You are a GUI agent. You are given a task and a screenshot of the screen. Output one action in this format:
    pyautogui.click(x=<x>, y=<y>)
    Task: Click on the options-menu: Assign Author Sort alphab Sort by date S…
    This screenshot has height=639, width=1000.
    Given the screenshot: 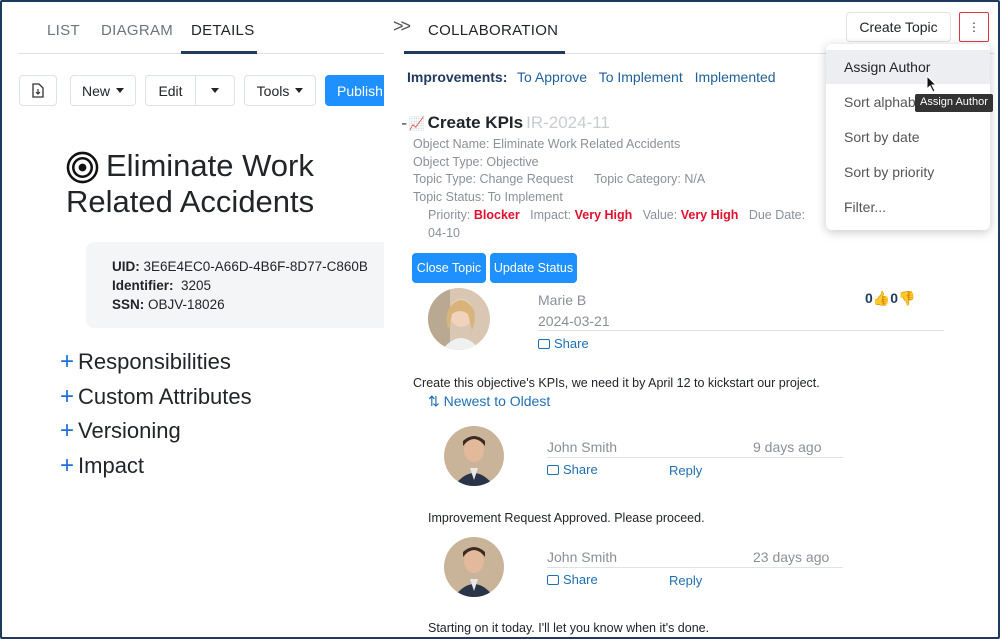 What is the action you would take?
    pyautogui.click(x=908, y=137)
    